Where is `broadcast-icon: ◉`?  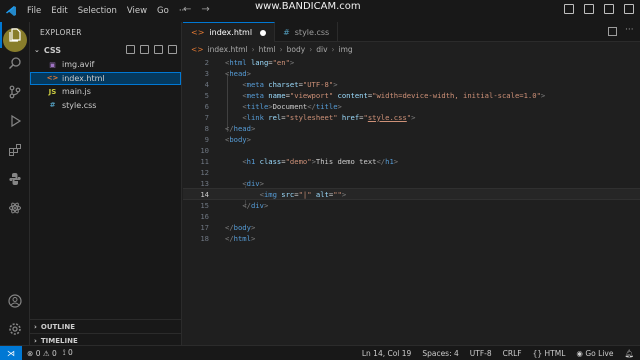 broadcast-icon: ◉ is located at coordinates (579, 353).